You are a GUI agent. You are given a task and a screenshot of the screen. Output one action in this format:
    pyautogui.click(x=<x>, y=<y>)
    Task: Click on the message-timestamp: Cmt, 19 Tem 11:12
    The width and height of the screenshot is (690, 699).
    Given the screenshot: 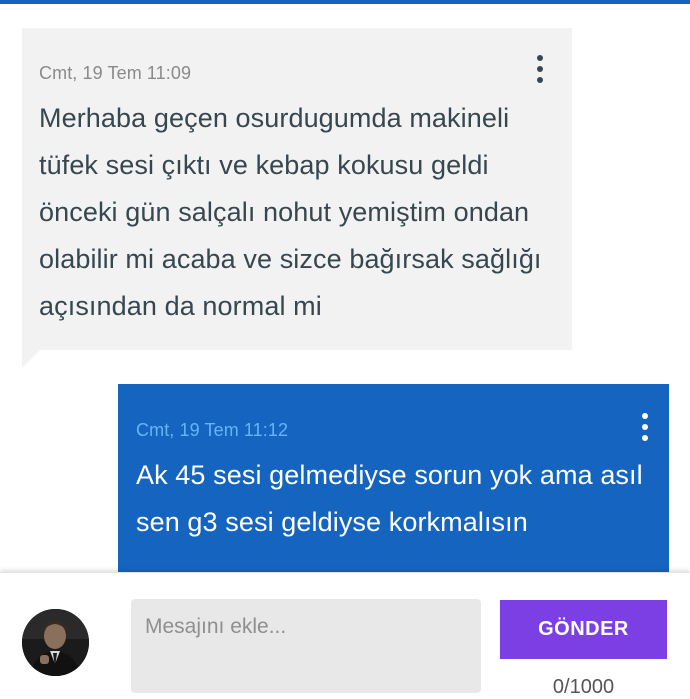 What is the action you would take?
    pyautogui.click(x=212, y=430)
    